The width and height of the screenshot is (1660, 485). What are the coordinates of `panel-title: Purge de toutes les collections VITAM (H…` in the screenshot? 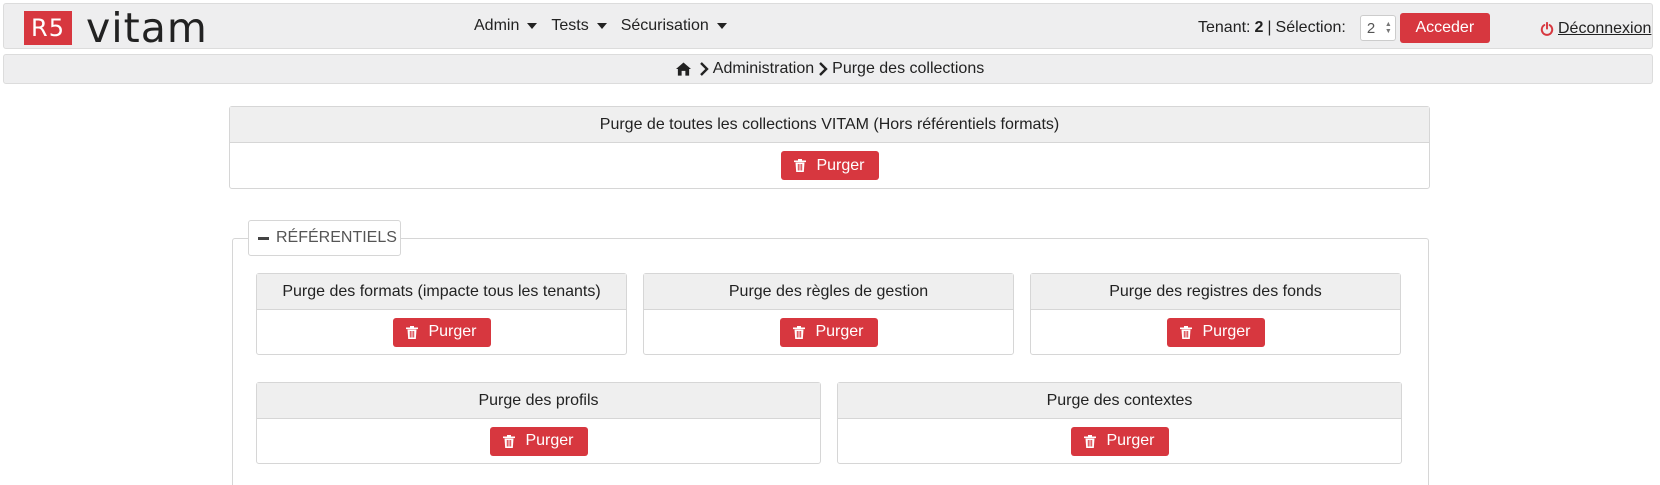 It's located at (829, 125).